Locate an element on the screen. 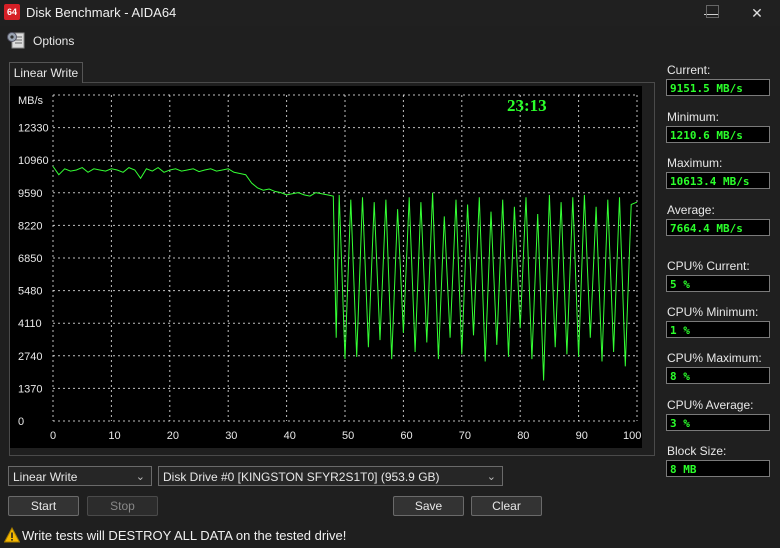  y-tick-label: 1370 is located at coordinates (30, 389).